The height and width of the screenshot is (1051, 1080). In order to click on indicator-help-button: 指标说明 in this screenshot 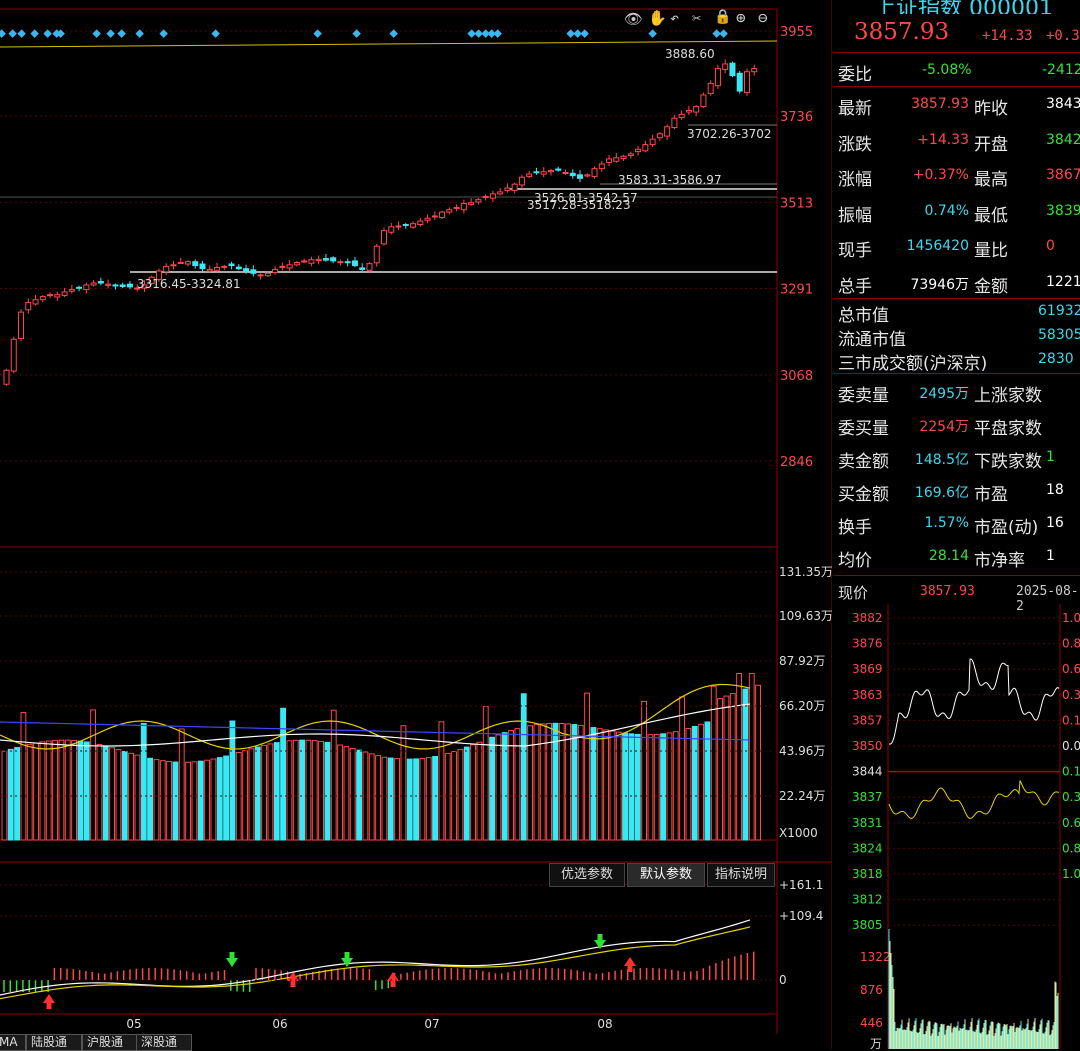, I will do `click(741, 875)`.